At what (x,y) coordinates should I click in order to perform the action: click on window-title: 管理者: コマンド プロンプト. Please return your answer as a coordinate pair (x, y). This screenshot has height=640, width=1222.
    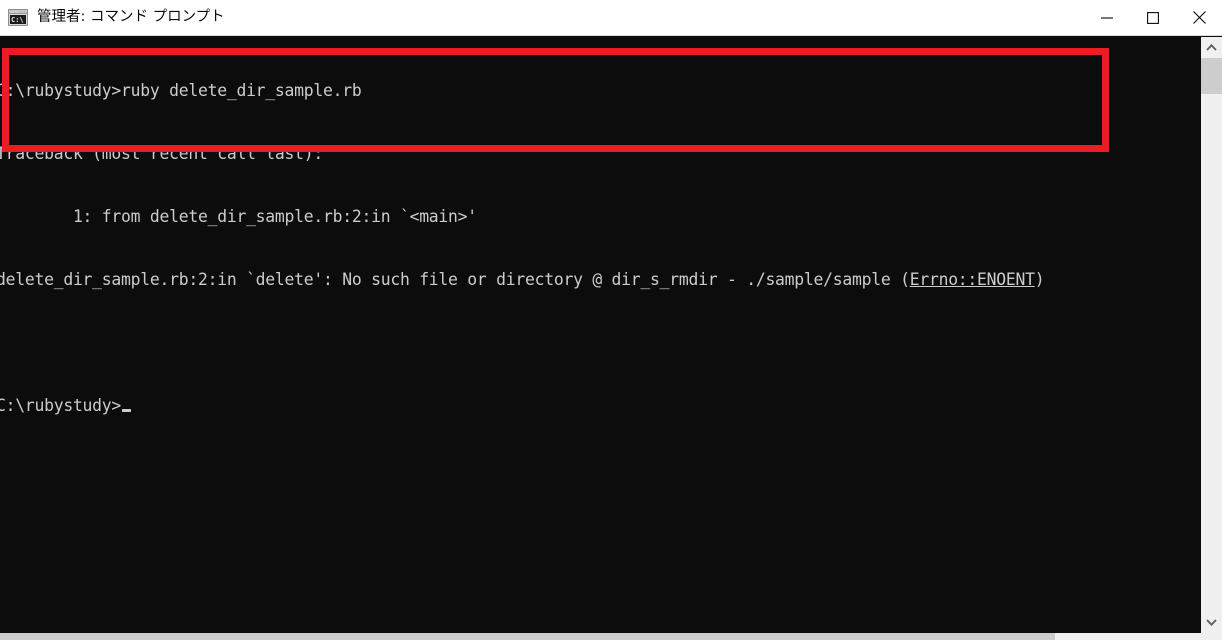
    Looking at the image, I should click on (131, 17).